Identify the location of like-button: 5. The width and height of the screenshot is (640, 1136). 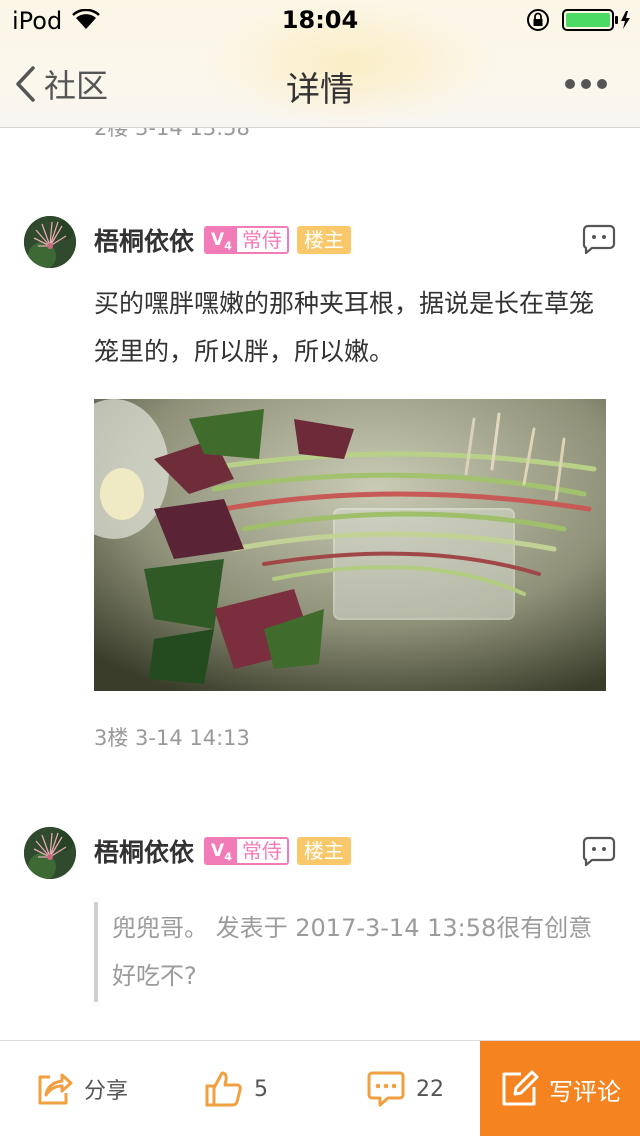
(236, 1088).